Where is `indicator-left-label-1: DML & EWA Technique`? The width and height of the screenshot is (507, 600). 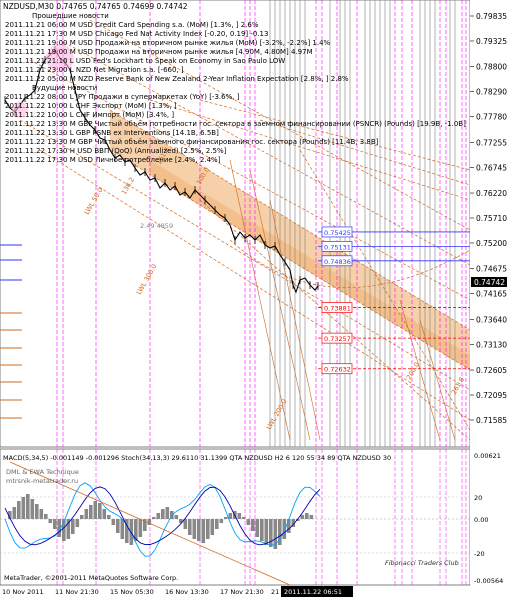 indicator-left-label-1: DML & EWA Technique is located at coordinates (42, 472).